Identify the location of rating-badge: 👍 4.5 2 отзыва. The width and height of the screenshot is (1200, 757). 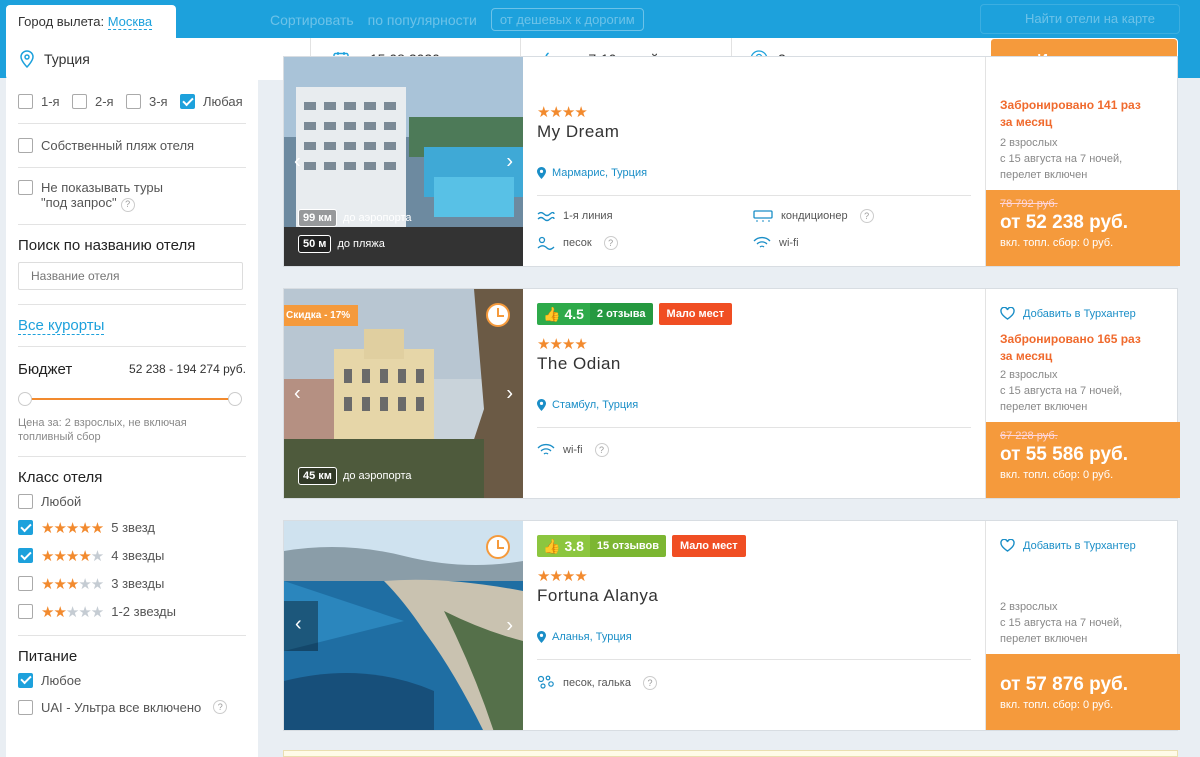
(595, 314).